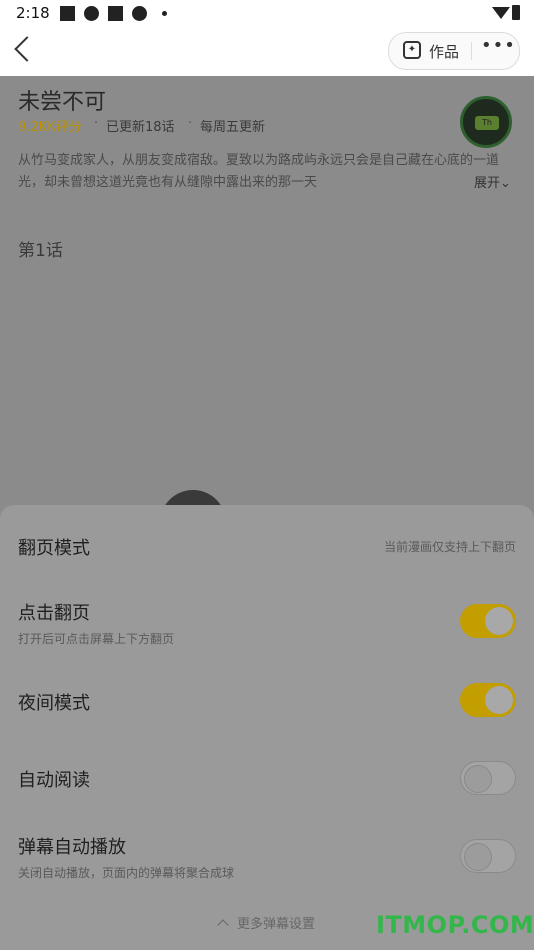 The width and height of the screenshot is (534, 950). What do you see at coordinates (267, 862) in the screenshot?
I see `danmaku-autoplay-row: 弹幕自动播放 关闭自动播放，页面内的弹幕将聚合成球` at bounding box center [267, 862].